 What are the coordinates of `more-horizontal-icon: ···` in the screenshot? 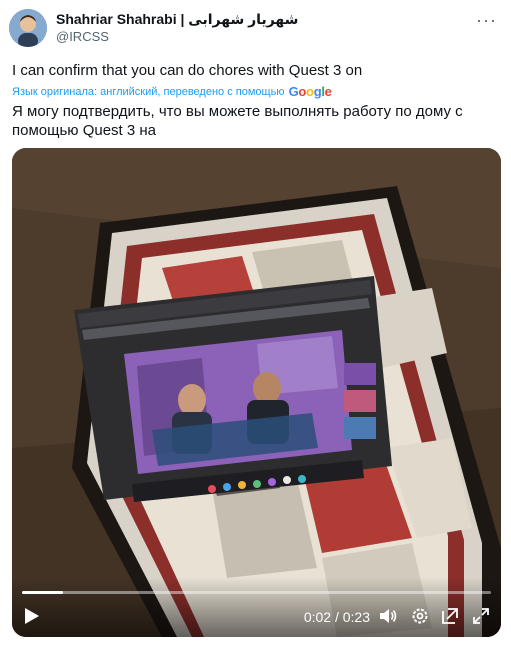 It's located at (486, 20).